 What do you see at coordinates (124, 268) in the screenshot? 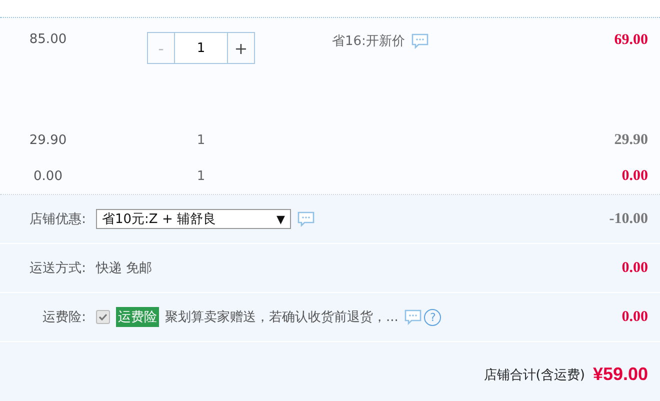
I see `shipping-method: 快递 免邮` at bounding box center [124, 268].